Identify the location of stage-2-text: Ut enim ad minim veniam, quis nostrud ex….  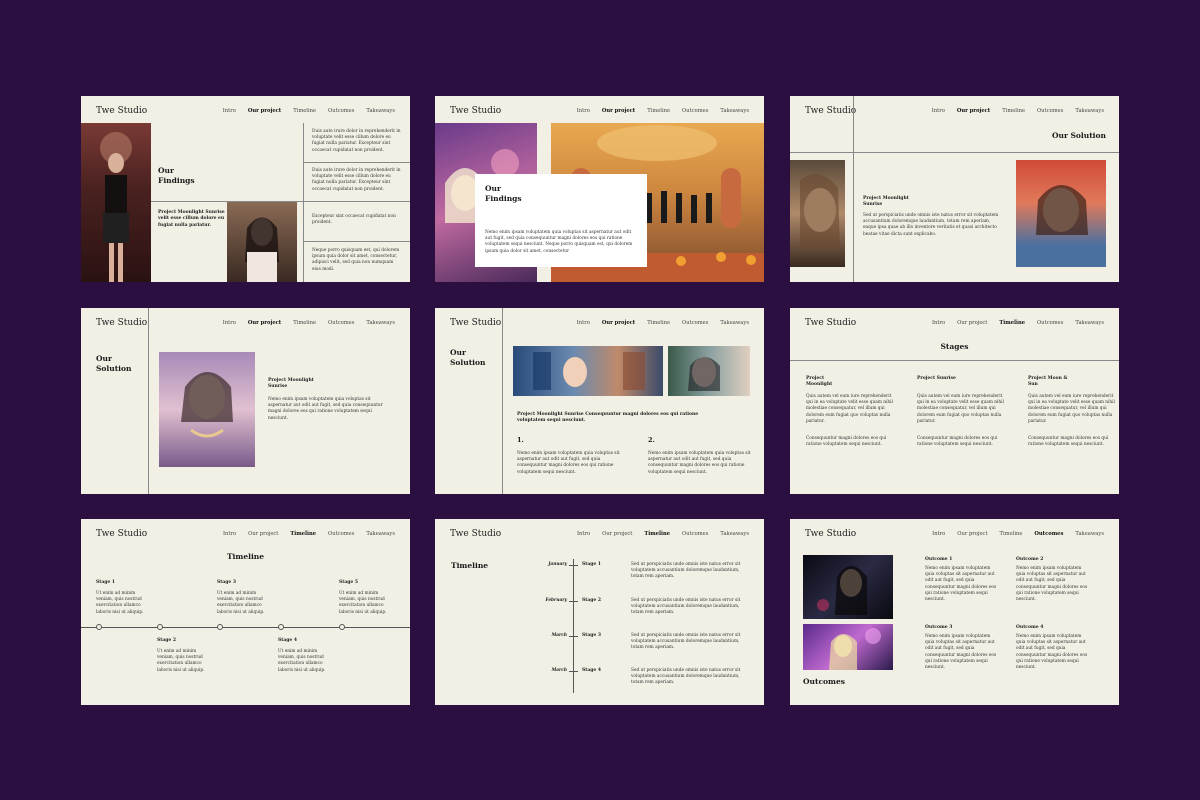
(181, 661).